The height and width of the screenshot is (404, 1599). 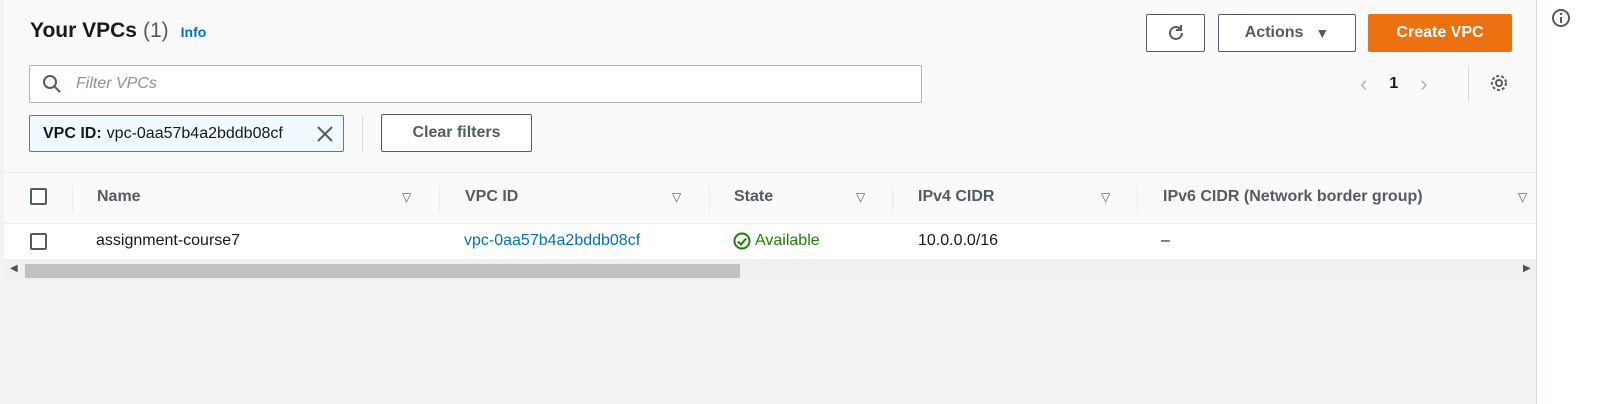 What do you see at coordinates (552, 241) in the screenshot?
I see `cell-vpc-id-link: vpc-0aa57b4a2bddb08cf` at bounding box center [552, 241].